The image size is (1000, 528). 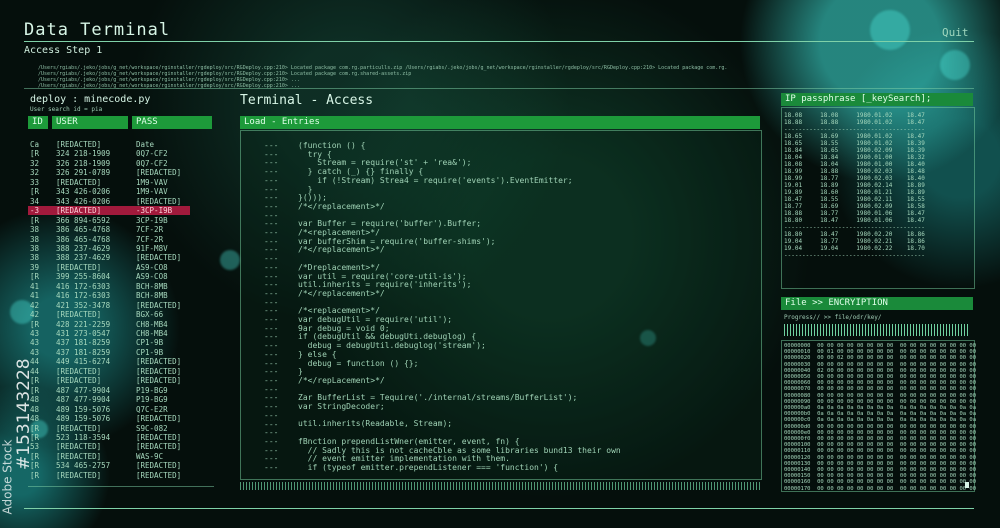 What do you see at coordinates (35, 173) in the screenshot?
I see `cell-id: 32` at bounding box center [35, 173].